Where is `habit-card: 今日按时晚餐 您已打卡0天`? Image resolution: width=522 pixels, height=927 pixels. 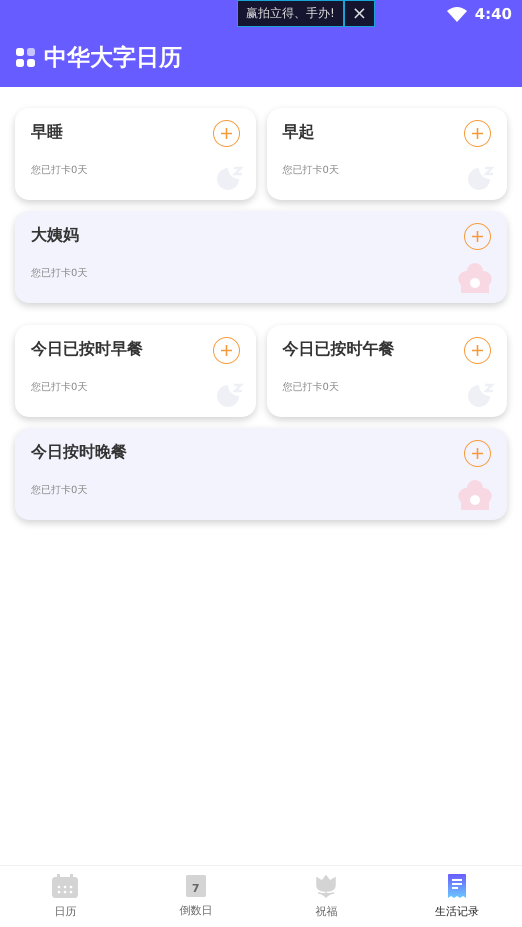 habit-card: 今日按时晚餐 您已打卡0天 is located at coordinates (261, 474).